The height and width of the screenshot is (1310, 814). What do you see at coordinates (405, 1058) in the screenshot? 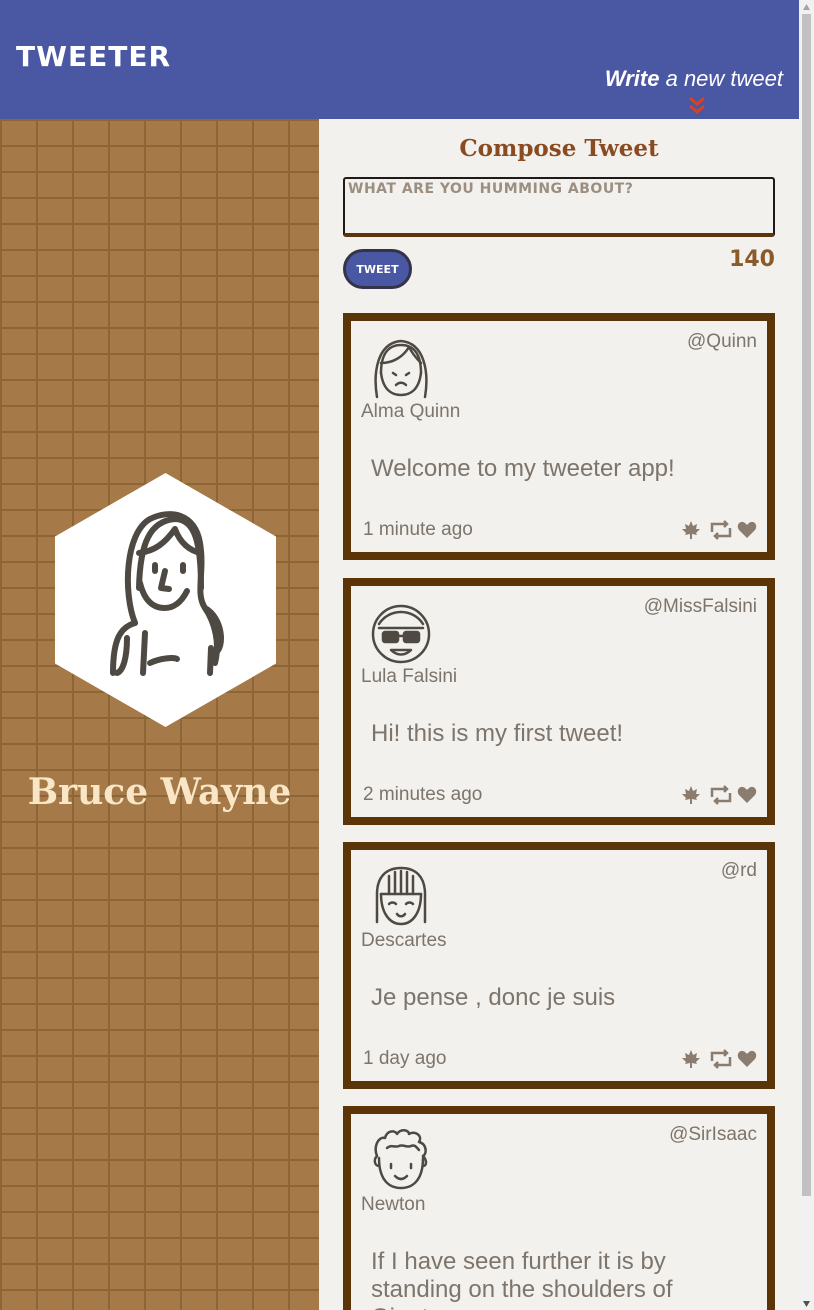
I see `tweet-timestamp: 1 day ago` at bounding box center [405, 1058].